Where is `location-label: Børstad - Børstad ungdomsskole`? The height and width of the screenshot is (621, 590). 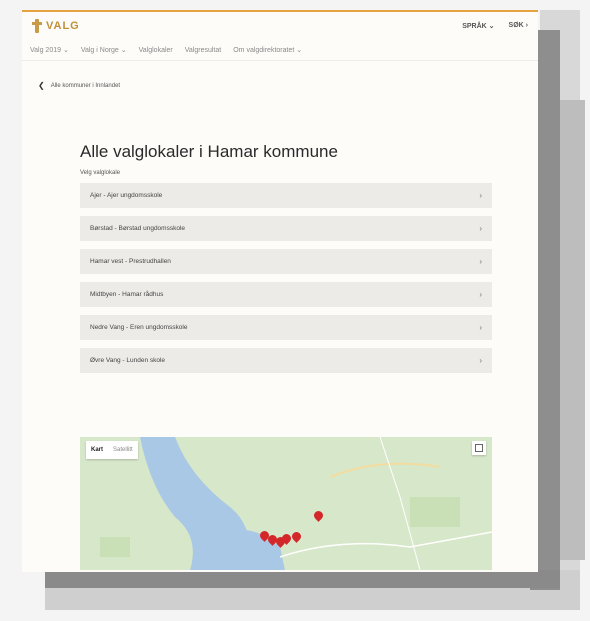
location-label: Børstad - Børstad ungdomsskole is located at coordinates (138, 228).